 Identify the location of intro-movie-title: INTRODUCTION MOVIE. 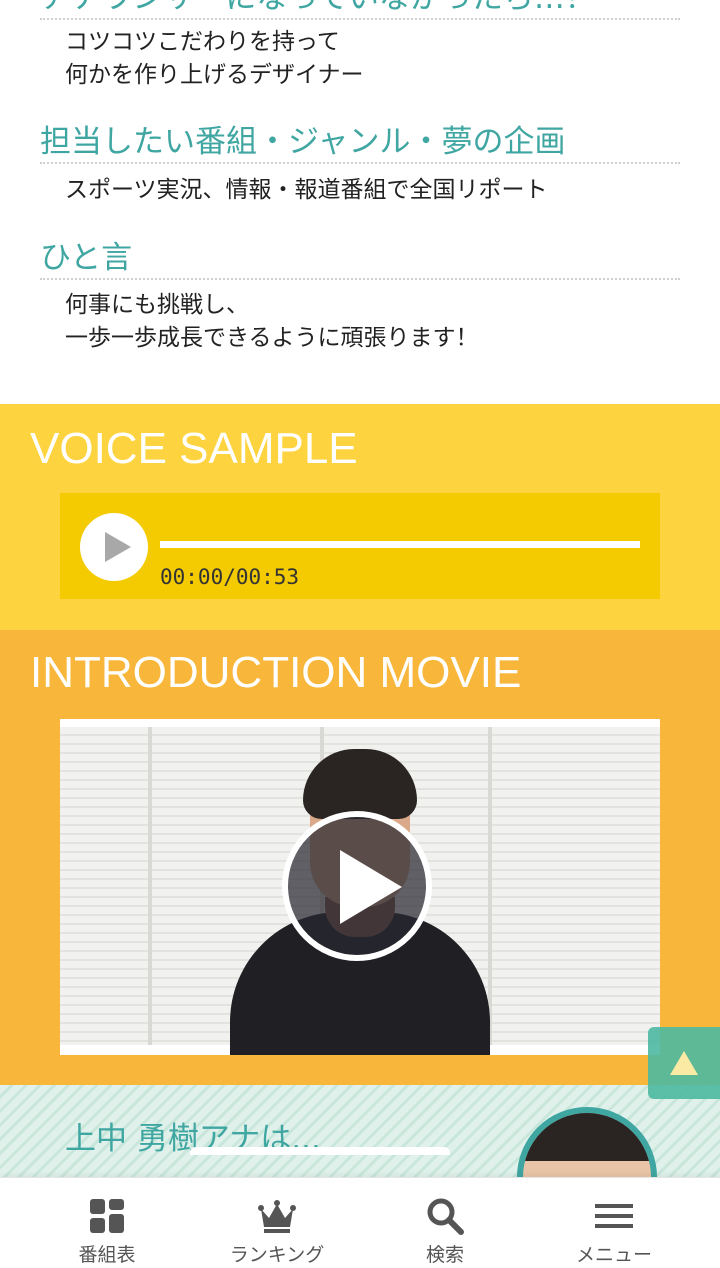
(276, 672).